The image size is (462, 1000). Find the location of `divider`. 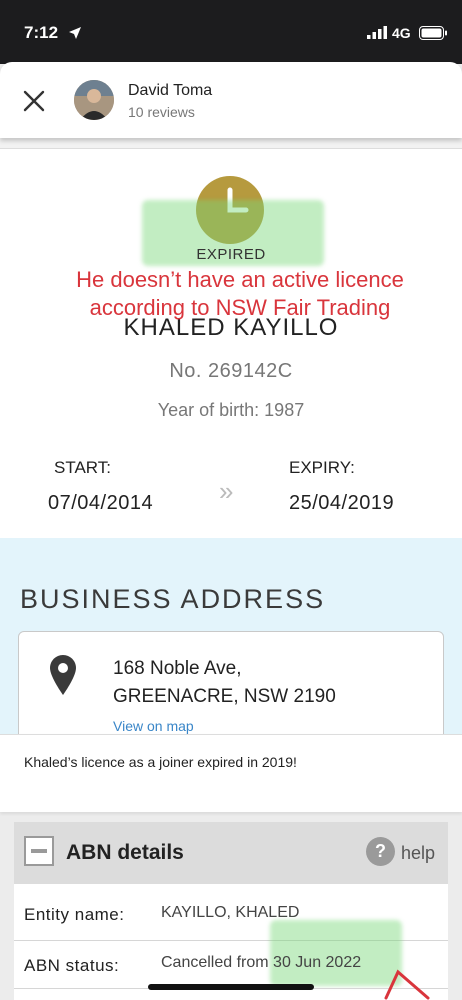

divider is located at coordinates (231, 143).